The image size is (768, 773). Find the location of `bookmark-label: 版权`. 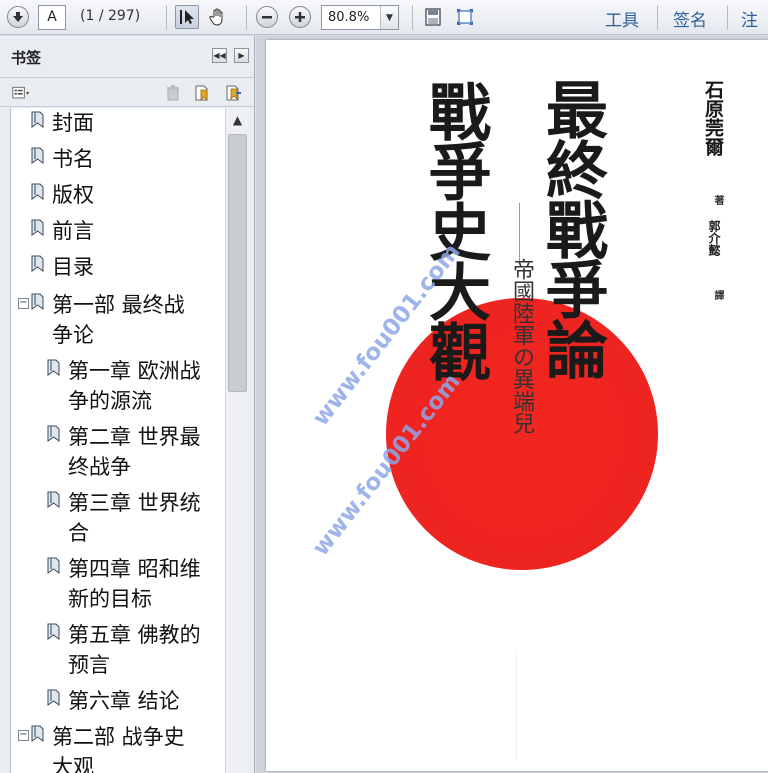

bookmark-label: 版权 is located at coordinates (73, 195).